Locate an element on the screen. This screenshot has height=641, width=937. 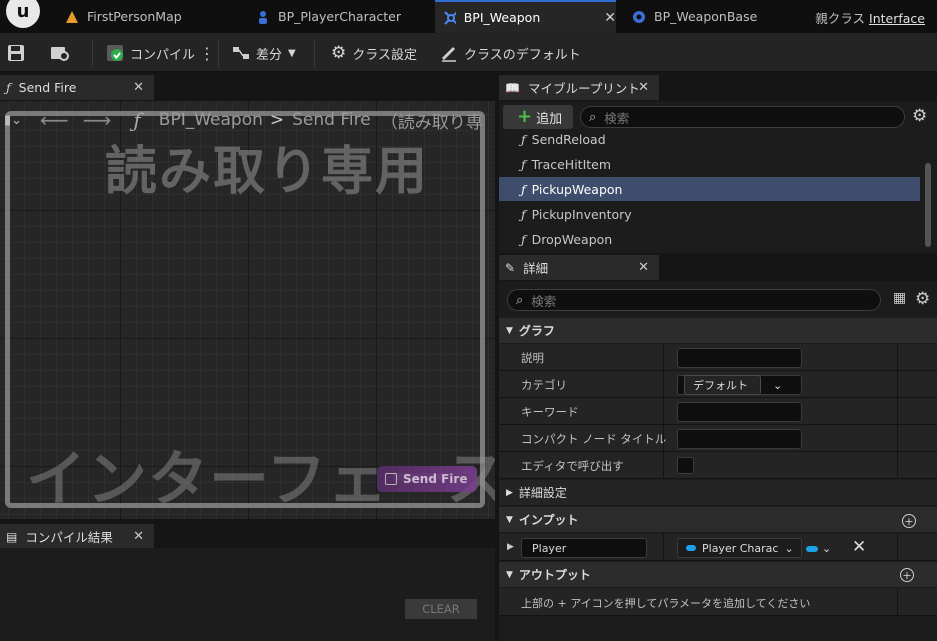
call-in-editor-row: エディタで呼び出す is located at coordinates (718, 465).